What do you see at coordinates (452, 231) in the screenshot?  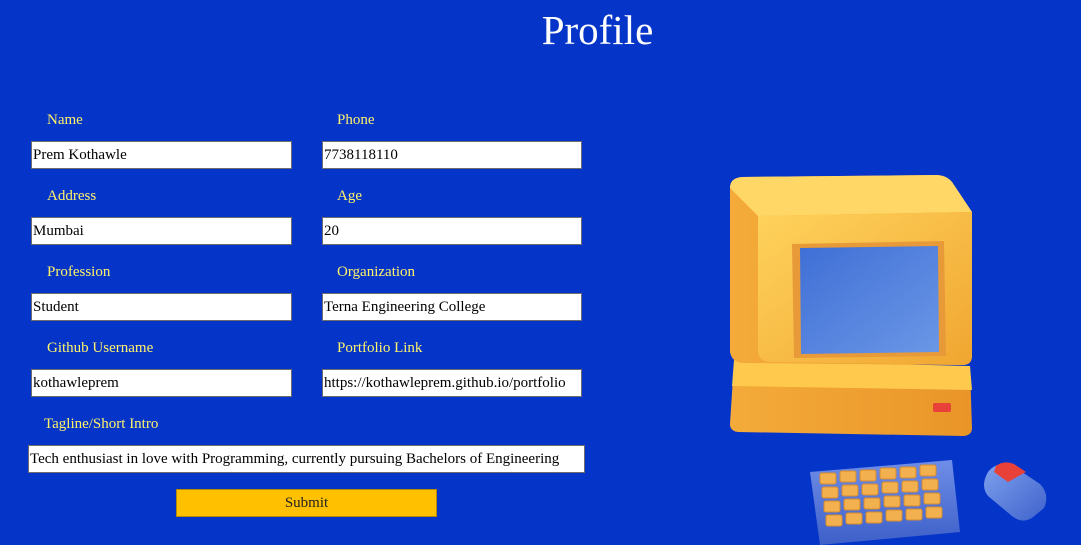 I see `age-field` at bounding box center [452, 231].